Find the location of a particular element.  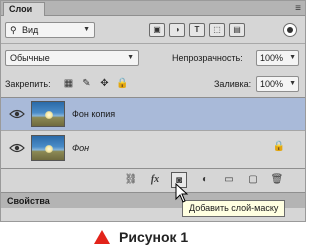

lock-all-icon: 🔒 is located at coordinates (122, 83).